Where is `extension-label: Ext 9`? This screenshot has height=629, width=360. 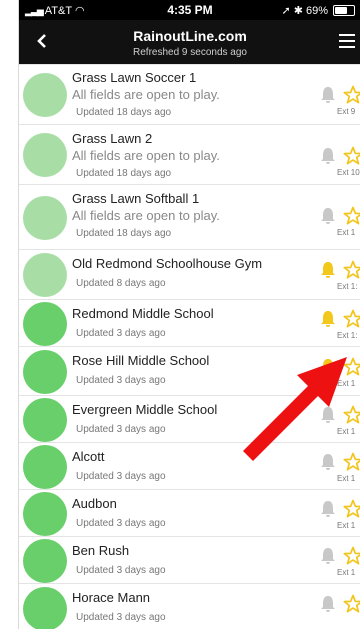 extension-label: Ext 9 is located at coordinates (346, 111).